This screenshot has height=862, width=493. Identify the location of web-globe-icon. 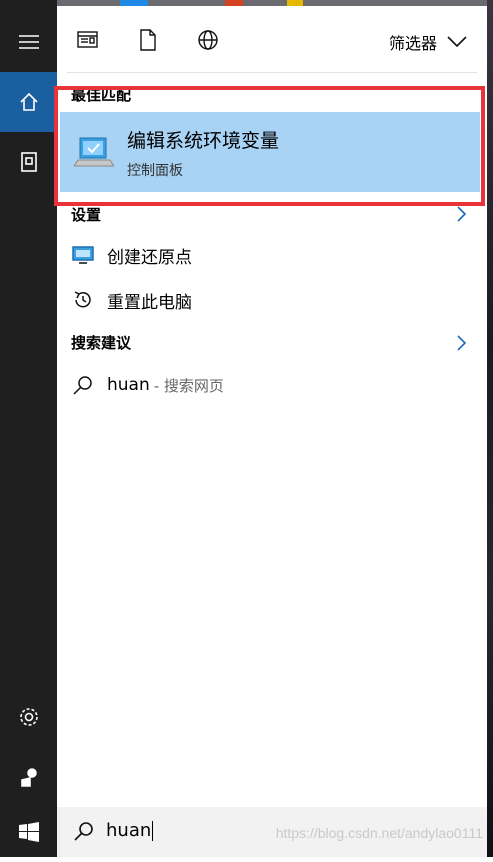
(208, 40).